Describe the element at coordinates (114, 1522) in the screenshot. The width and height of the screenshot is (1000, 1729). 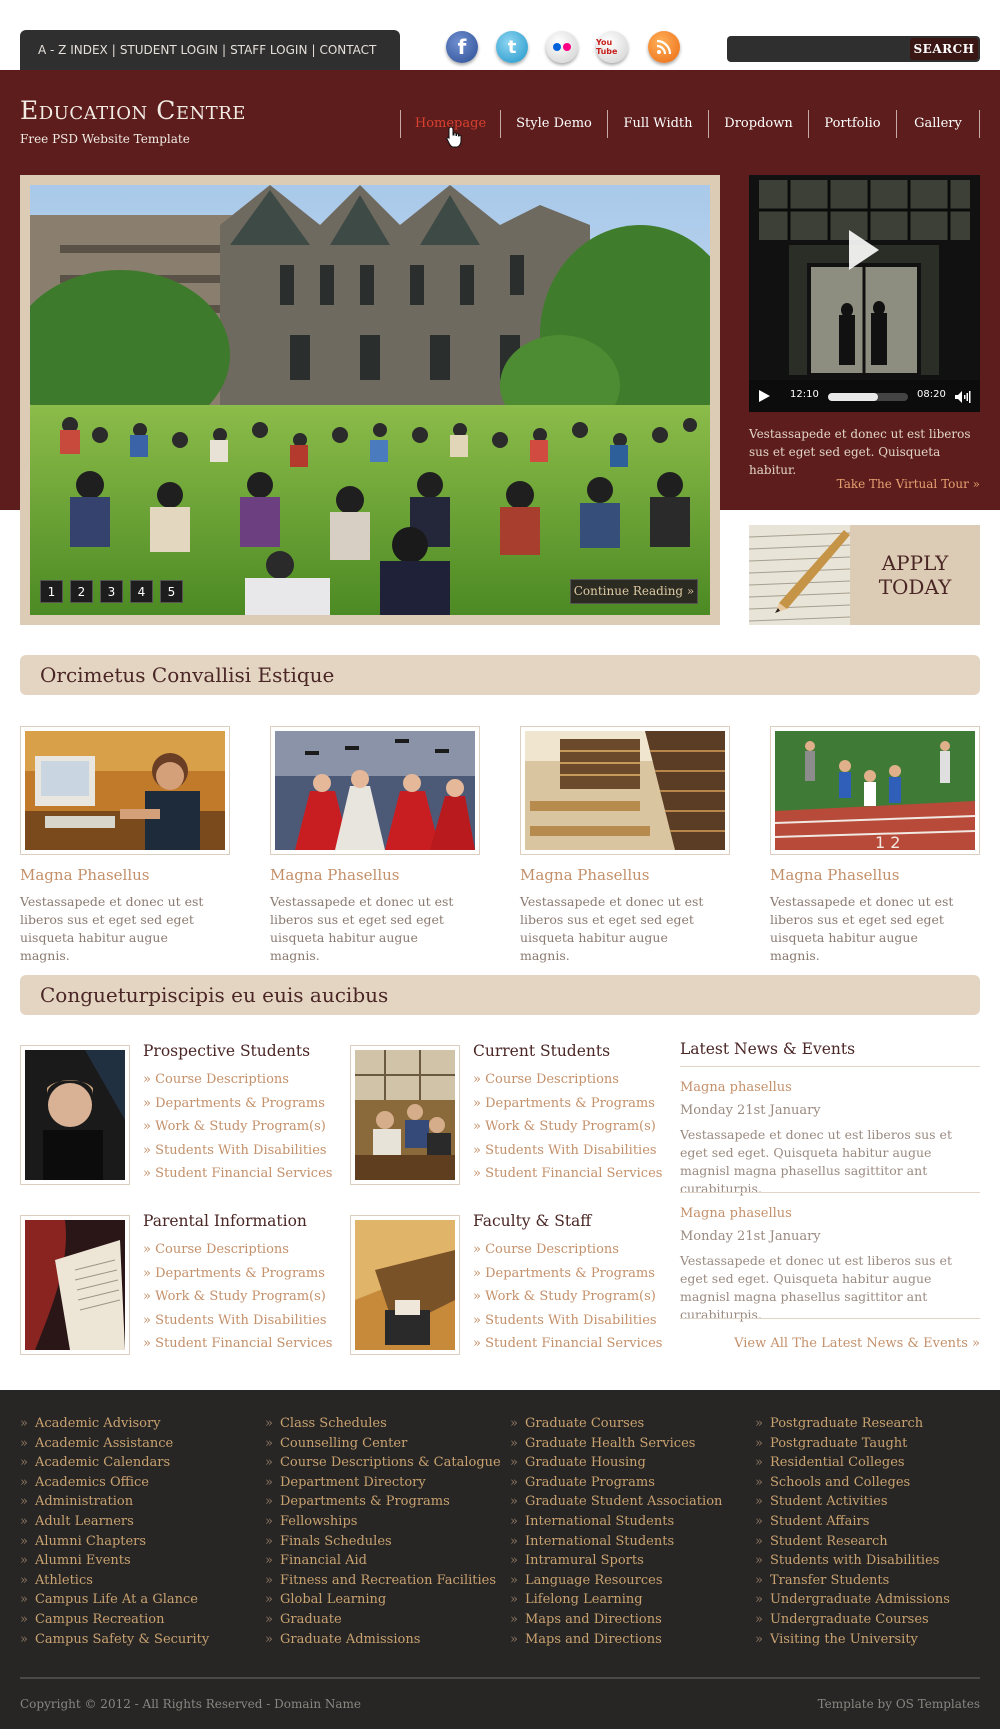
I see `footer-link: » Adult Learners` at that location.